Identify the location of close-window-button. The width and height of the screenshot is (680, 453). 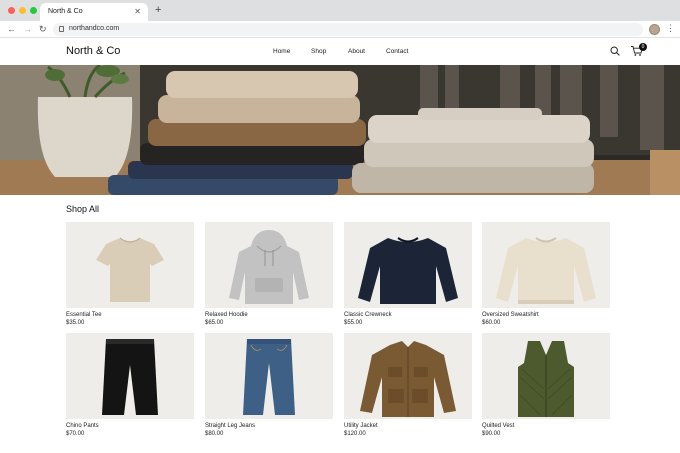
(11, 10).